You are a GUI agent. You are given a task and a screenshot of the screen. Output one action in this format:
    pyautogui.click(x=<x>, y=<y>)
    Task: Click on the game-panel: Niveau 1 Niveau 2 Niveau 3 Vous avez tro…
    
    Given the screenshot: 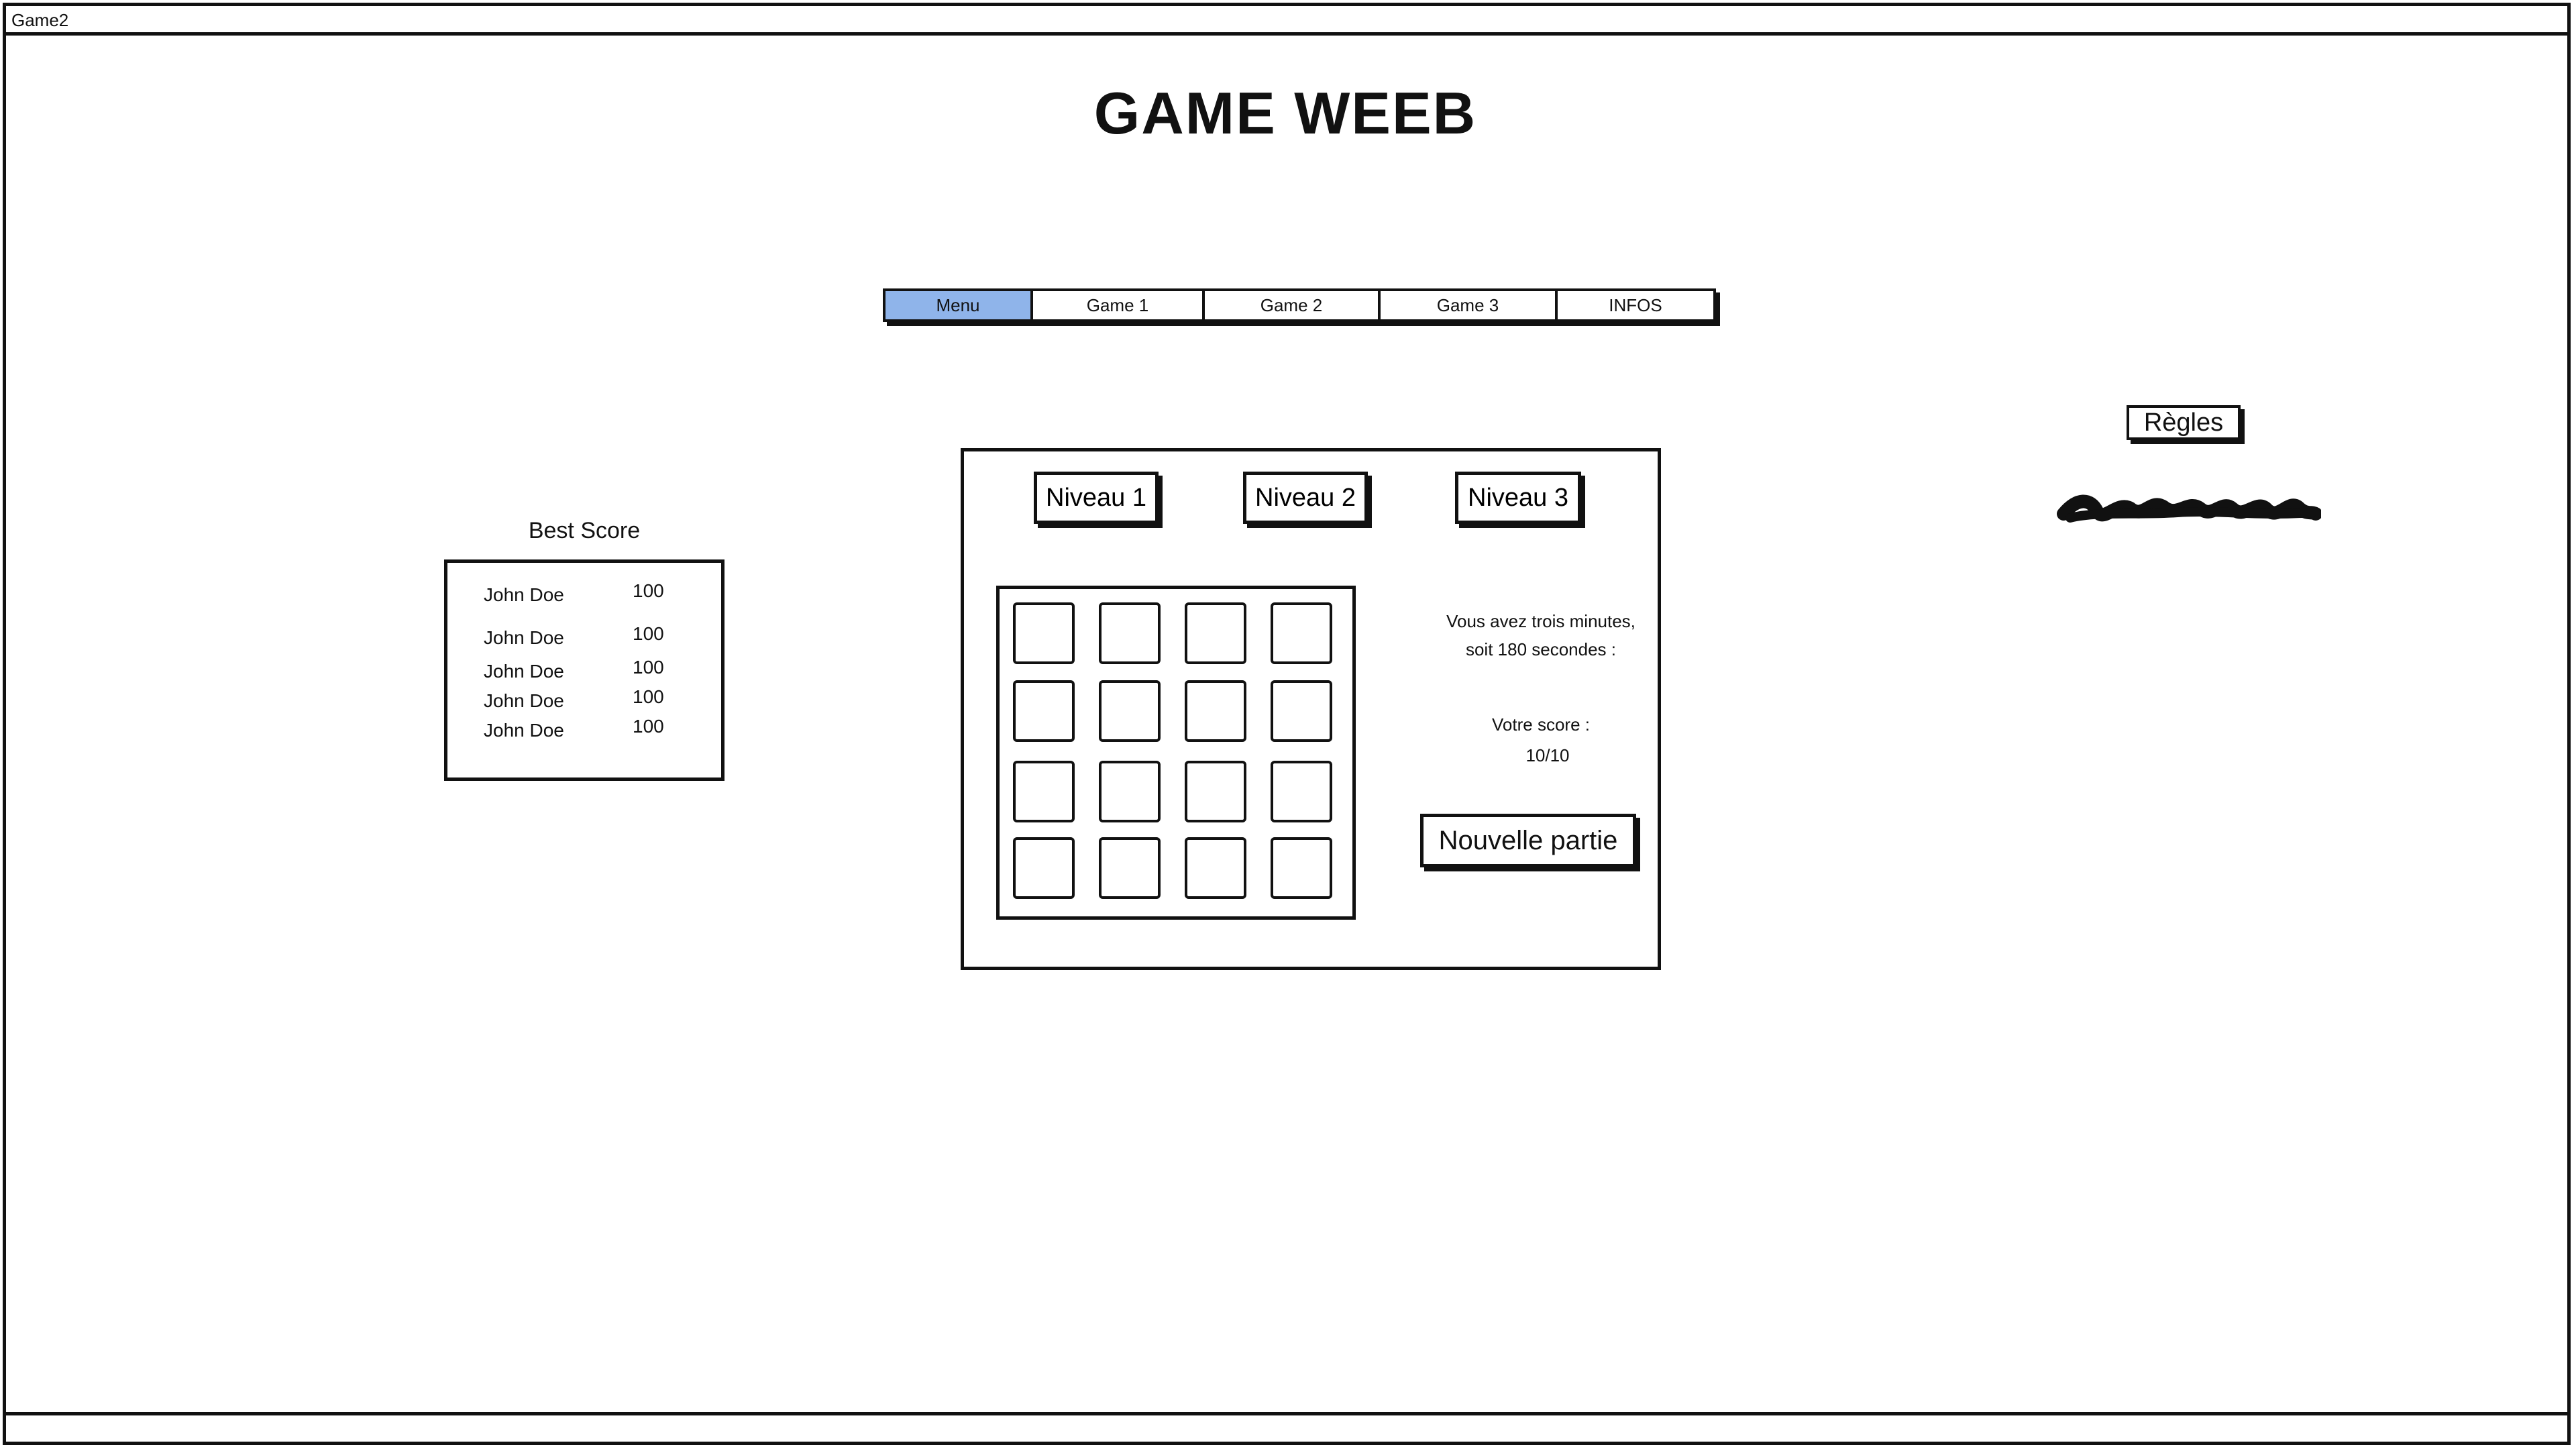 What is the action you would take?
    pyautogui.click(x=1311, y=709)
    